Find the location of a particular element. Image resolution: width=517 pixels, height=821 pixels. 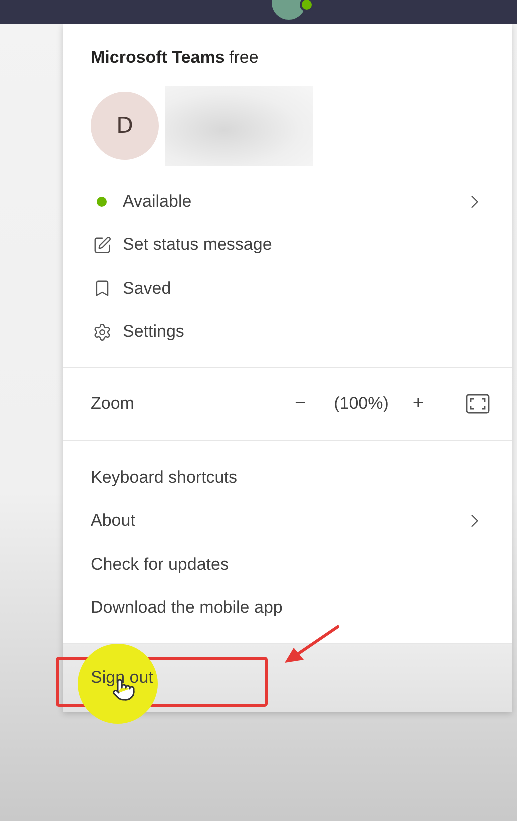

app-title: Microsoft Teams free is located at coordinates (175, 58).